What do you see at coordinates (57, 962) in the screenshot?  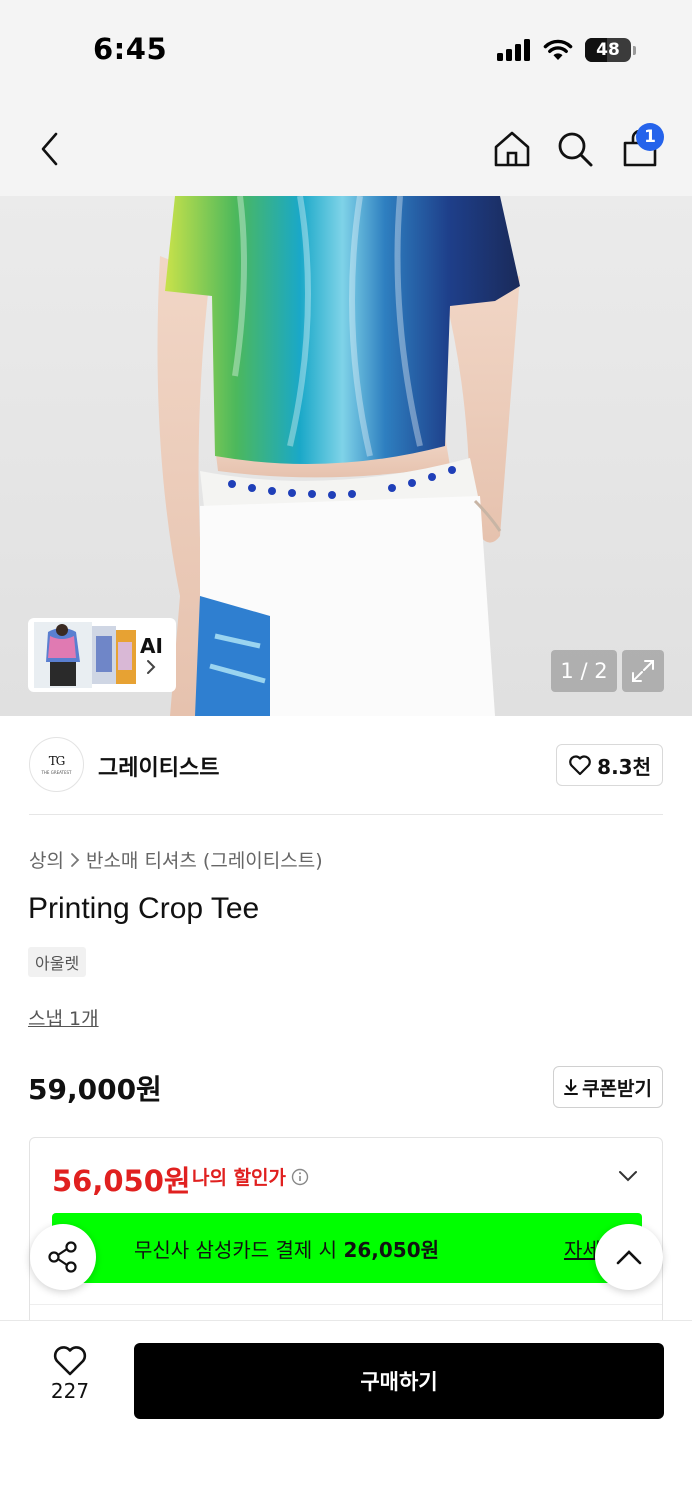 I see `outlet-tag: 아울렛` at bounding box center [57, 962].